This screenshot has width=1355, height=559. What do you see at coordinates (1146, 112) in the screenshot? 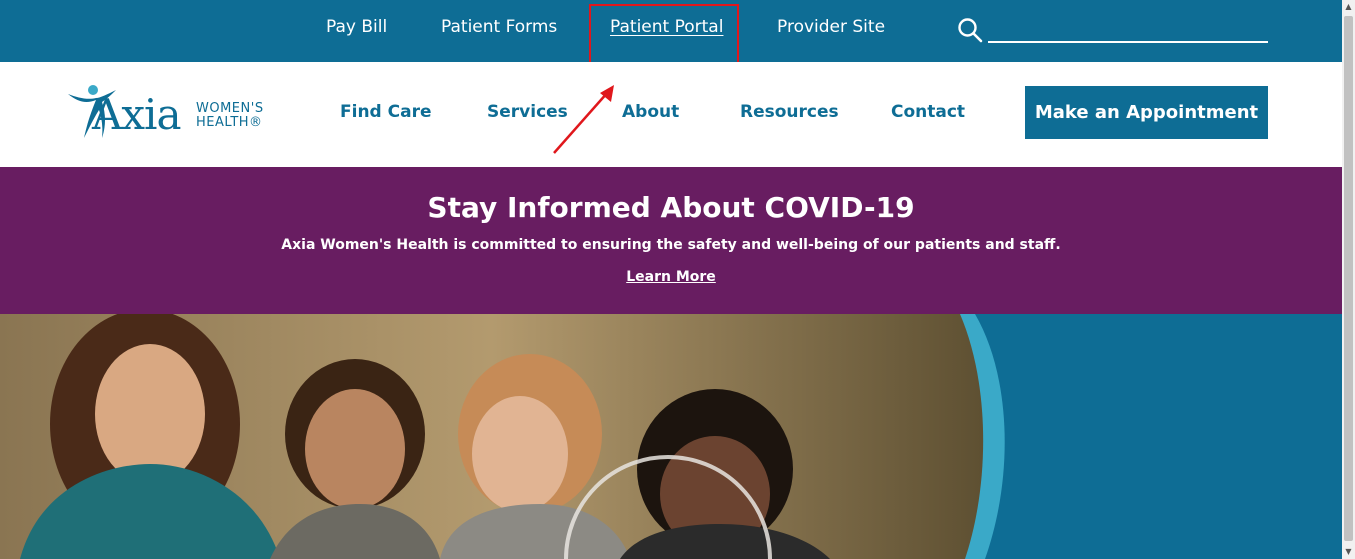
I see `make-appointment-button: Make an Appointment` at bounding box center [1146, 112].